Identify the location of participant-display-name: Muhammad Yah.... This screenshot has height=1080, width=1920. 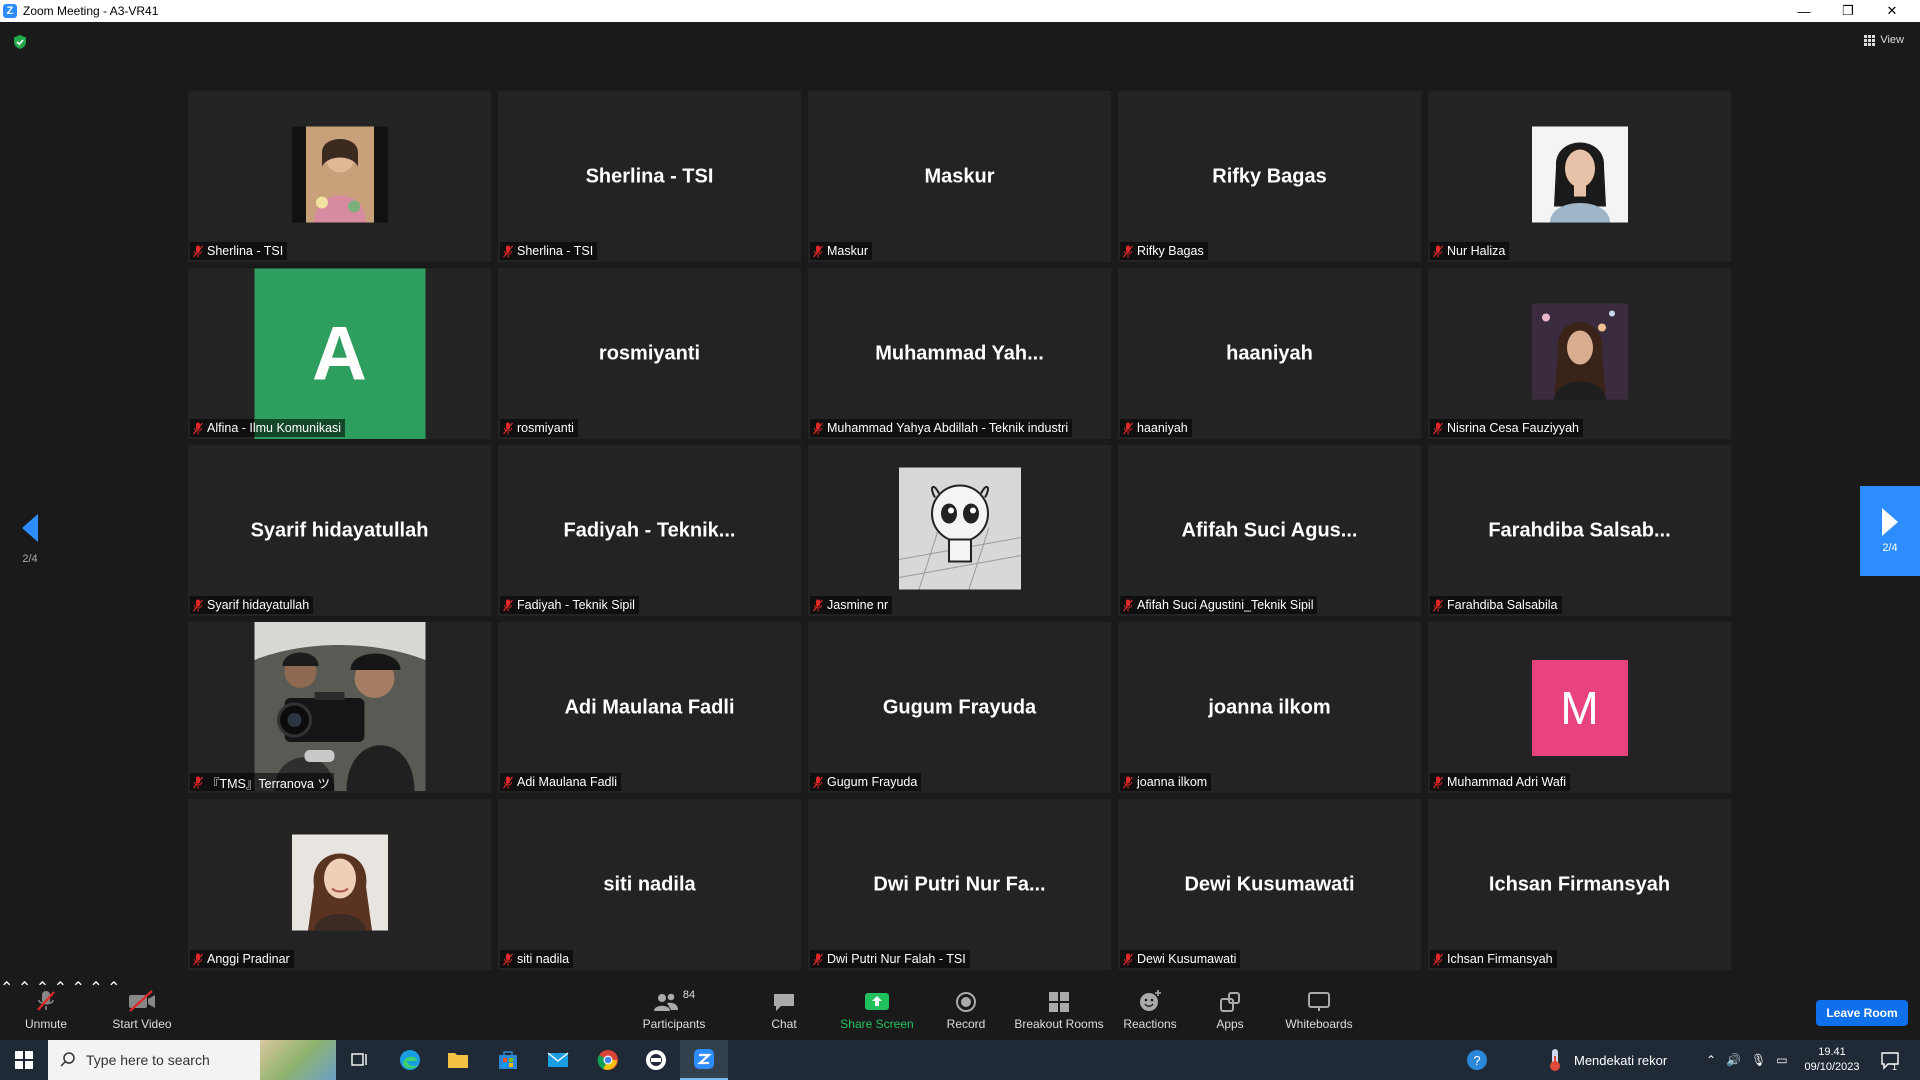
(959, 353).